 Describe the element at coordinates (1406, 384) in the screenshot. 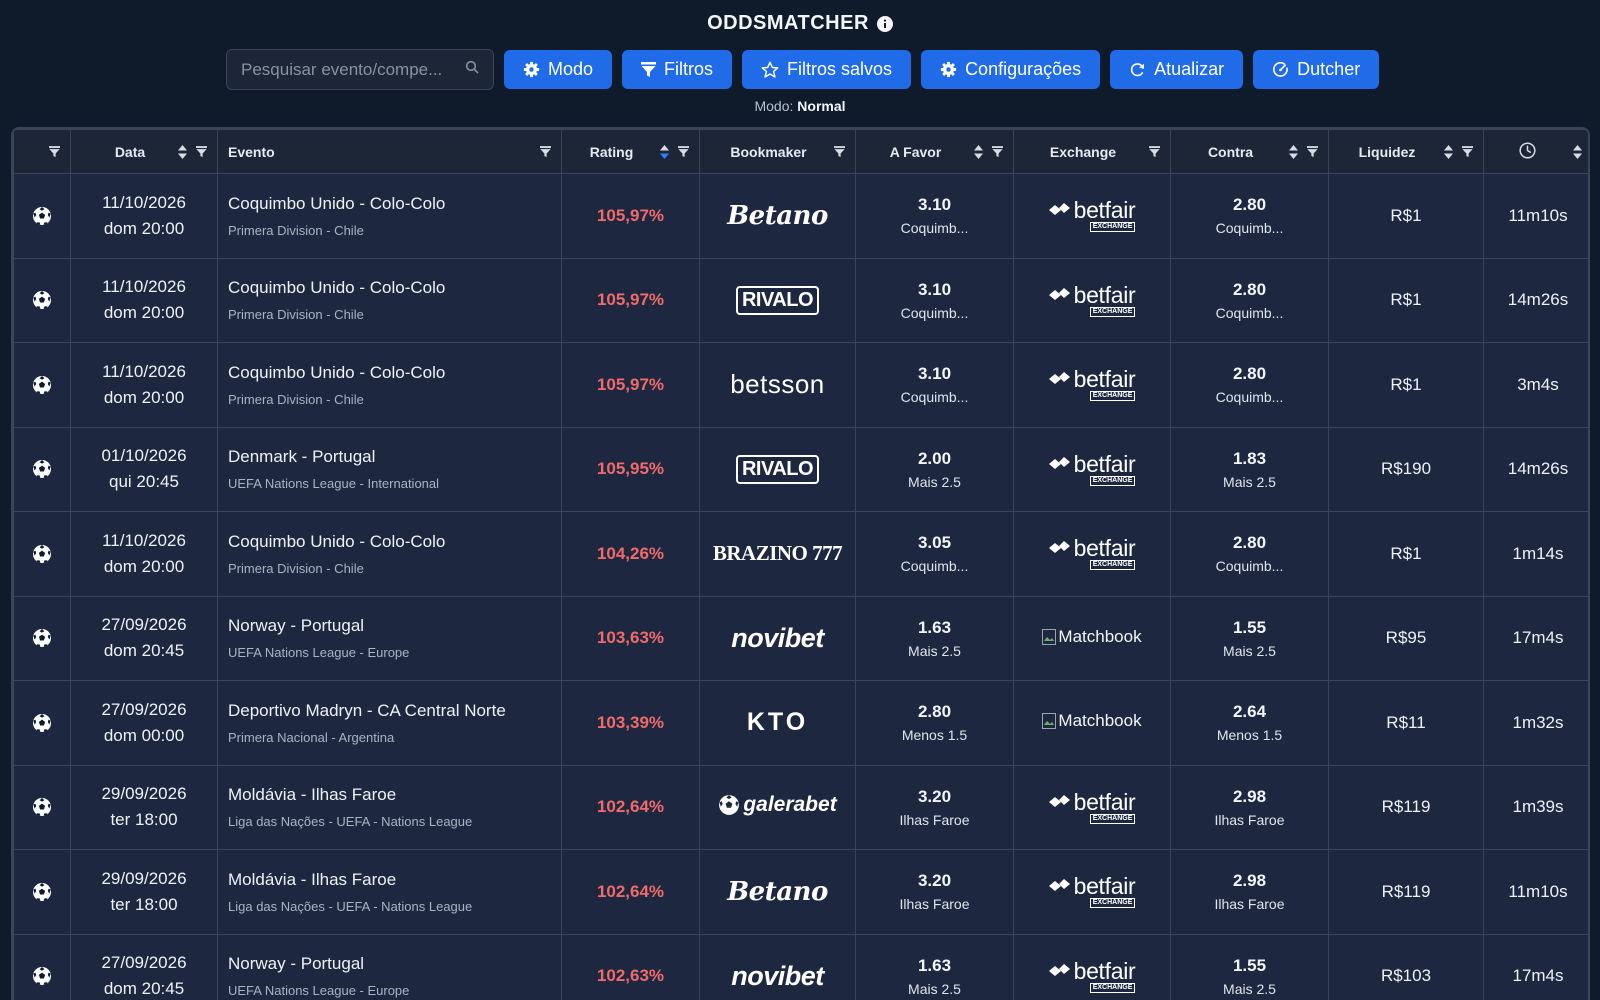

I see `liquidez-value: R$1` at that location.